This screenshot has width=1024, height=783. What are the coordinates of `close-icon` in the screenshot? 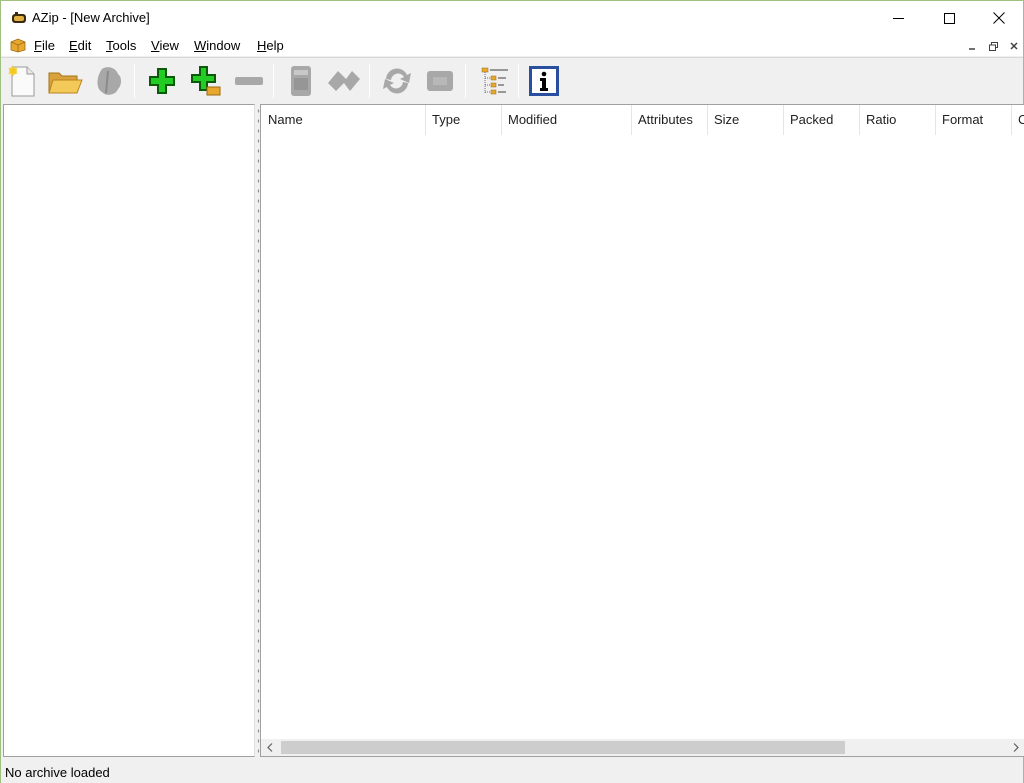 It's located at (999, 18).